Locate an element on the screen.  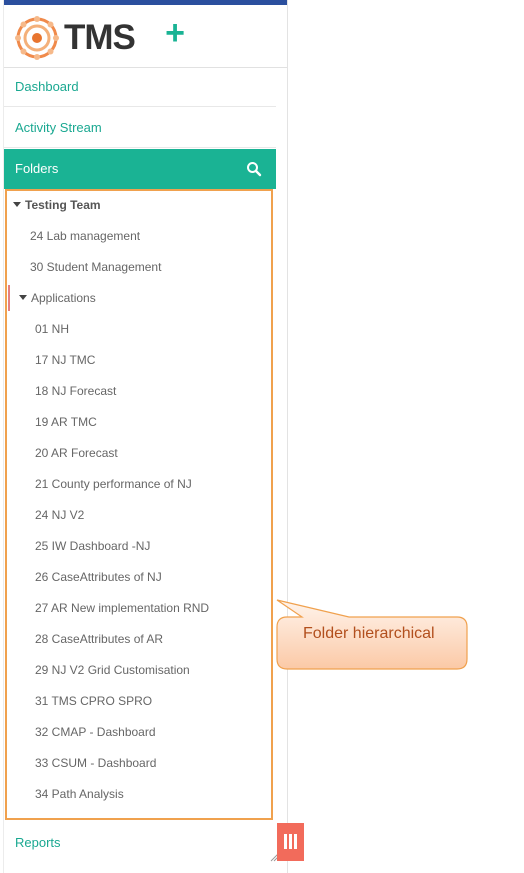
logo-row: TMS + is located at coordinates (145, 36).